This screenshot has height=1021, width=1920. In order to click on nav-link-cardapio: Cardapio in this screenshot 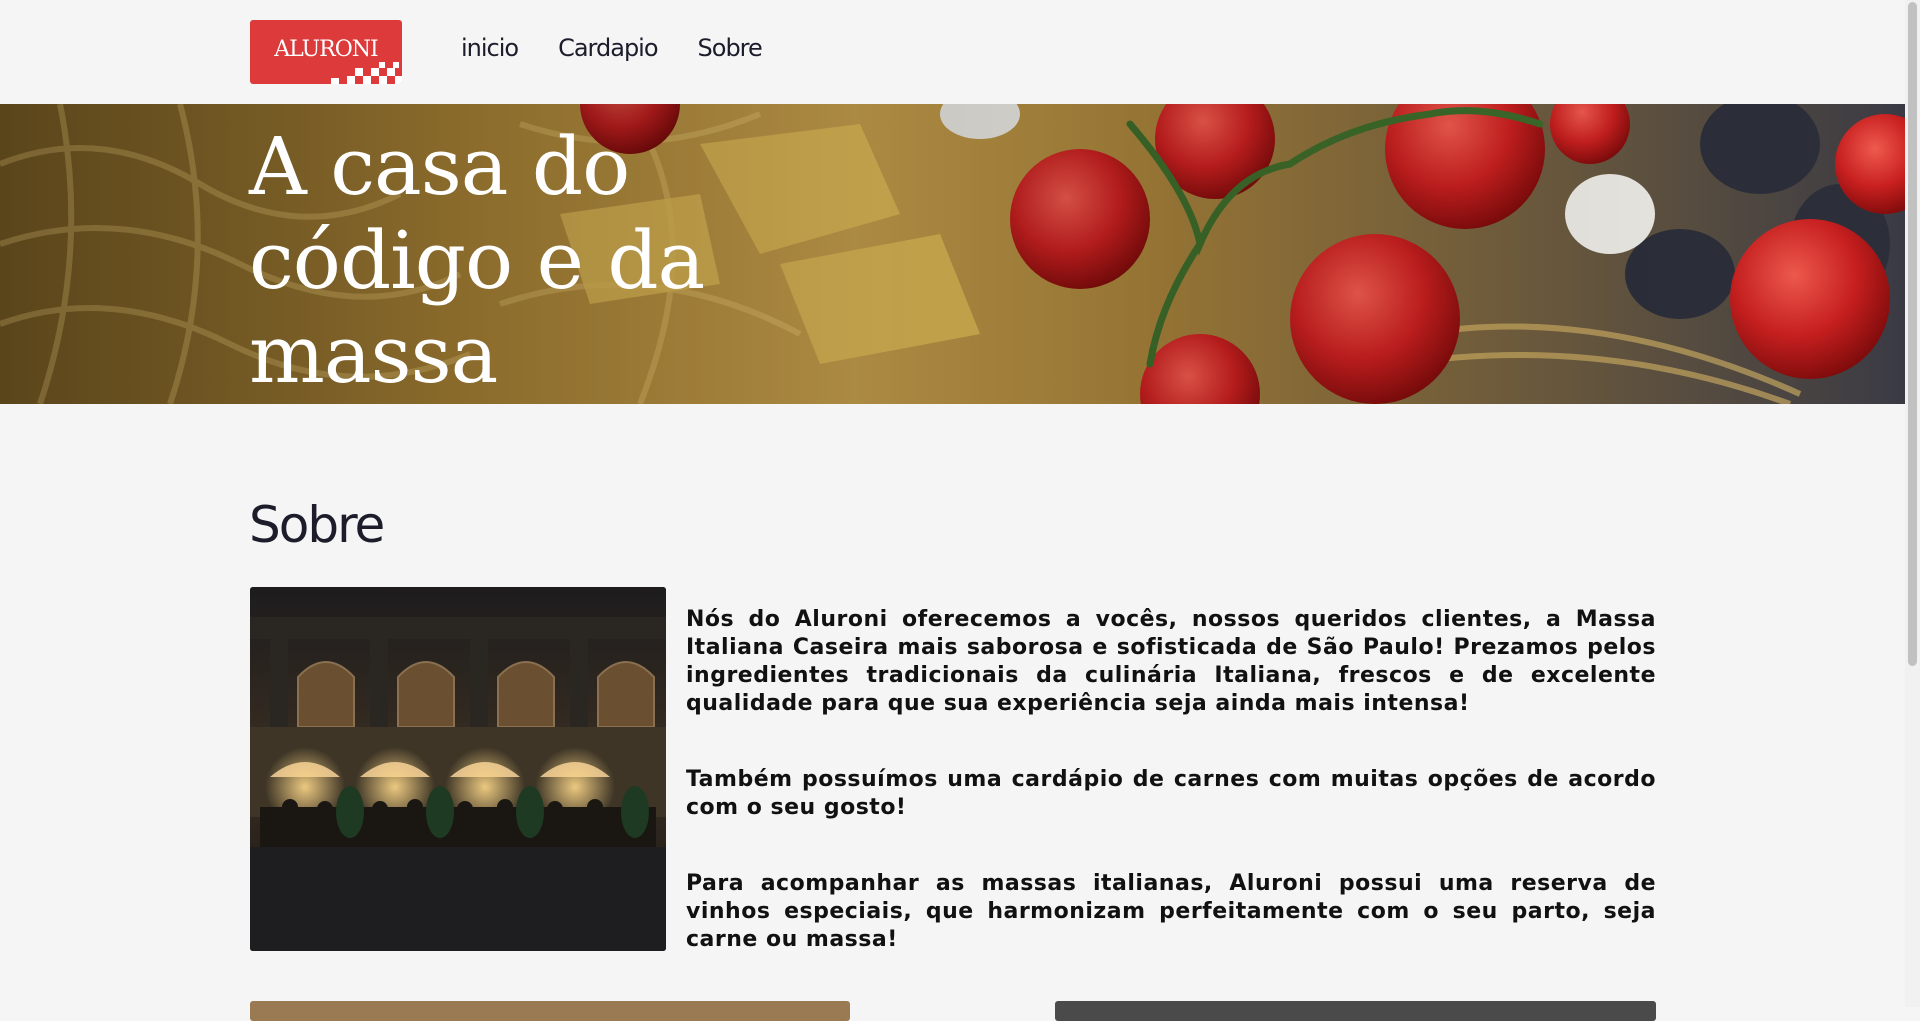, I will do `click(608, 48)`.